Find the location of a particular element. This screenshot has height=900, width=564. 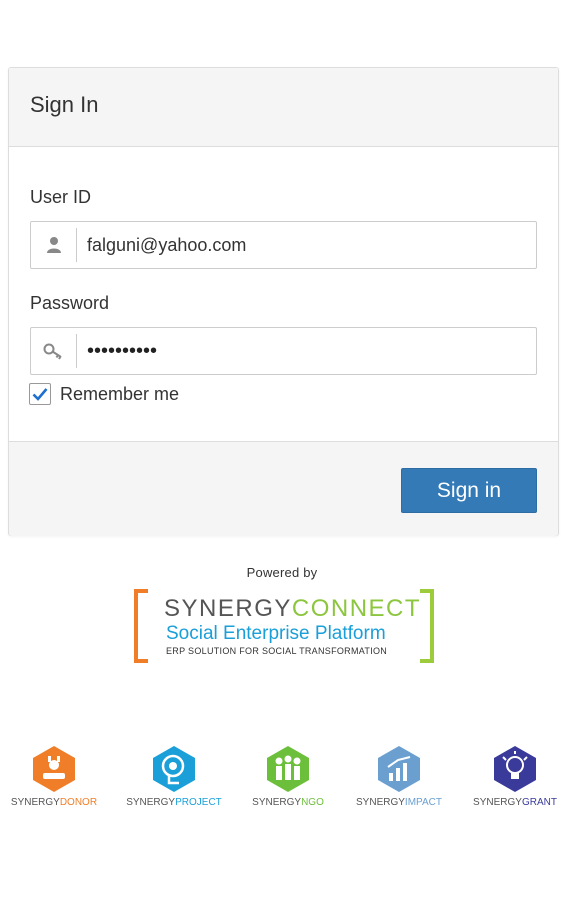

logo-tagline: Social Enterprise Platform is located at coordinates (276, 633).